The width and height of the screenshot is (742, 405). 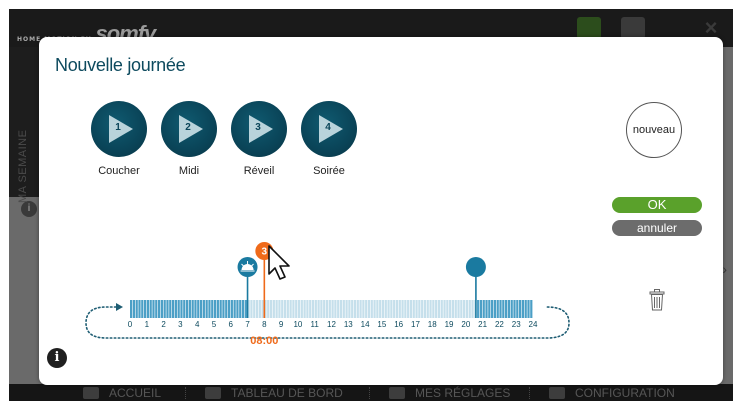 I want to click on close-icon: ×, so click(x=711, y=28).